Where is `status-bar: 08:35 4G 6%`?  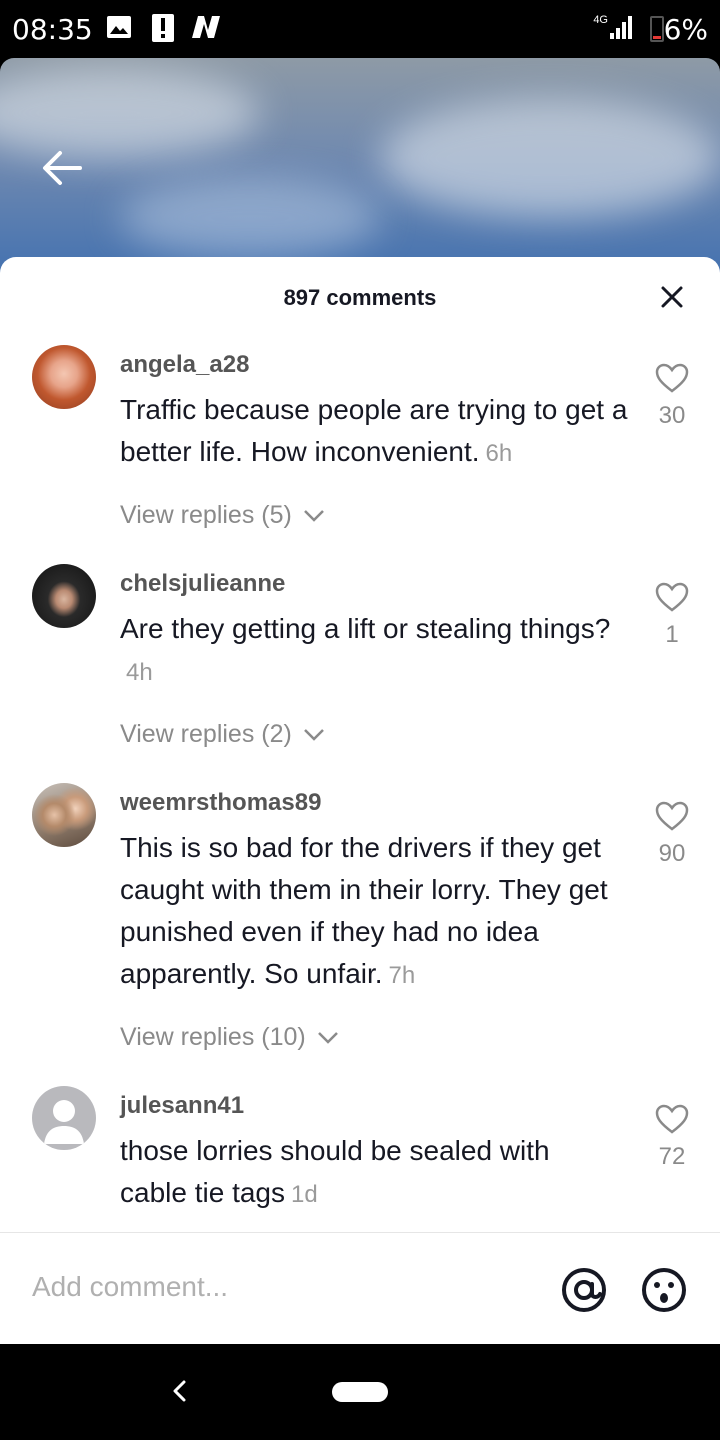
status-bar: 08:35 4G 6% is located at coordinates (360, 29).